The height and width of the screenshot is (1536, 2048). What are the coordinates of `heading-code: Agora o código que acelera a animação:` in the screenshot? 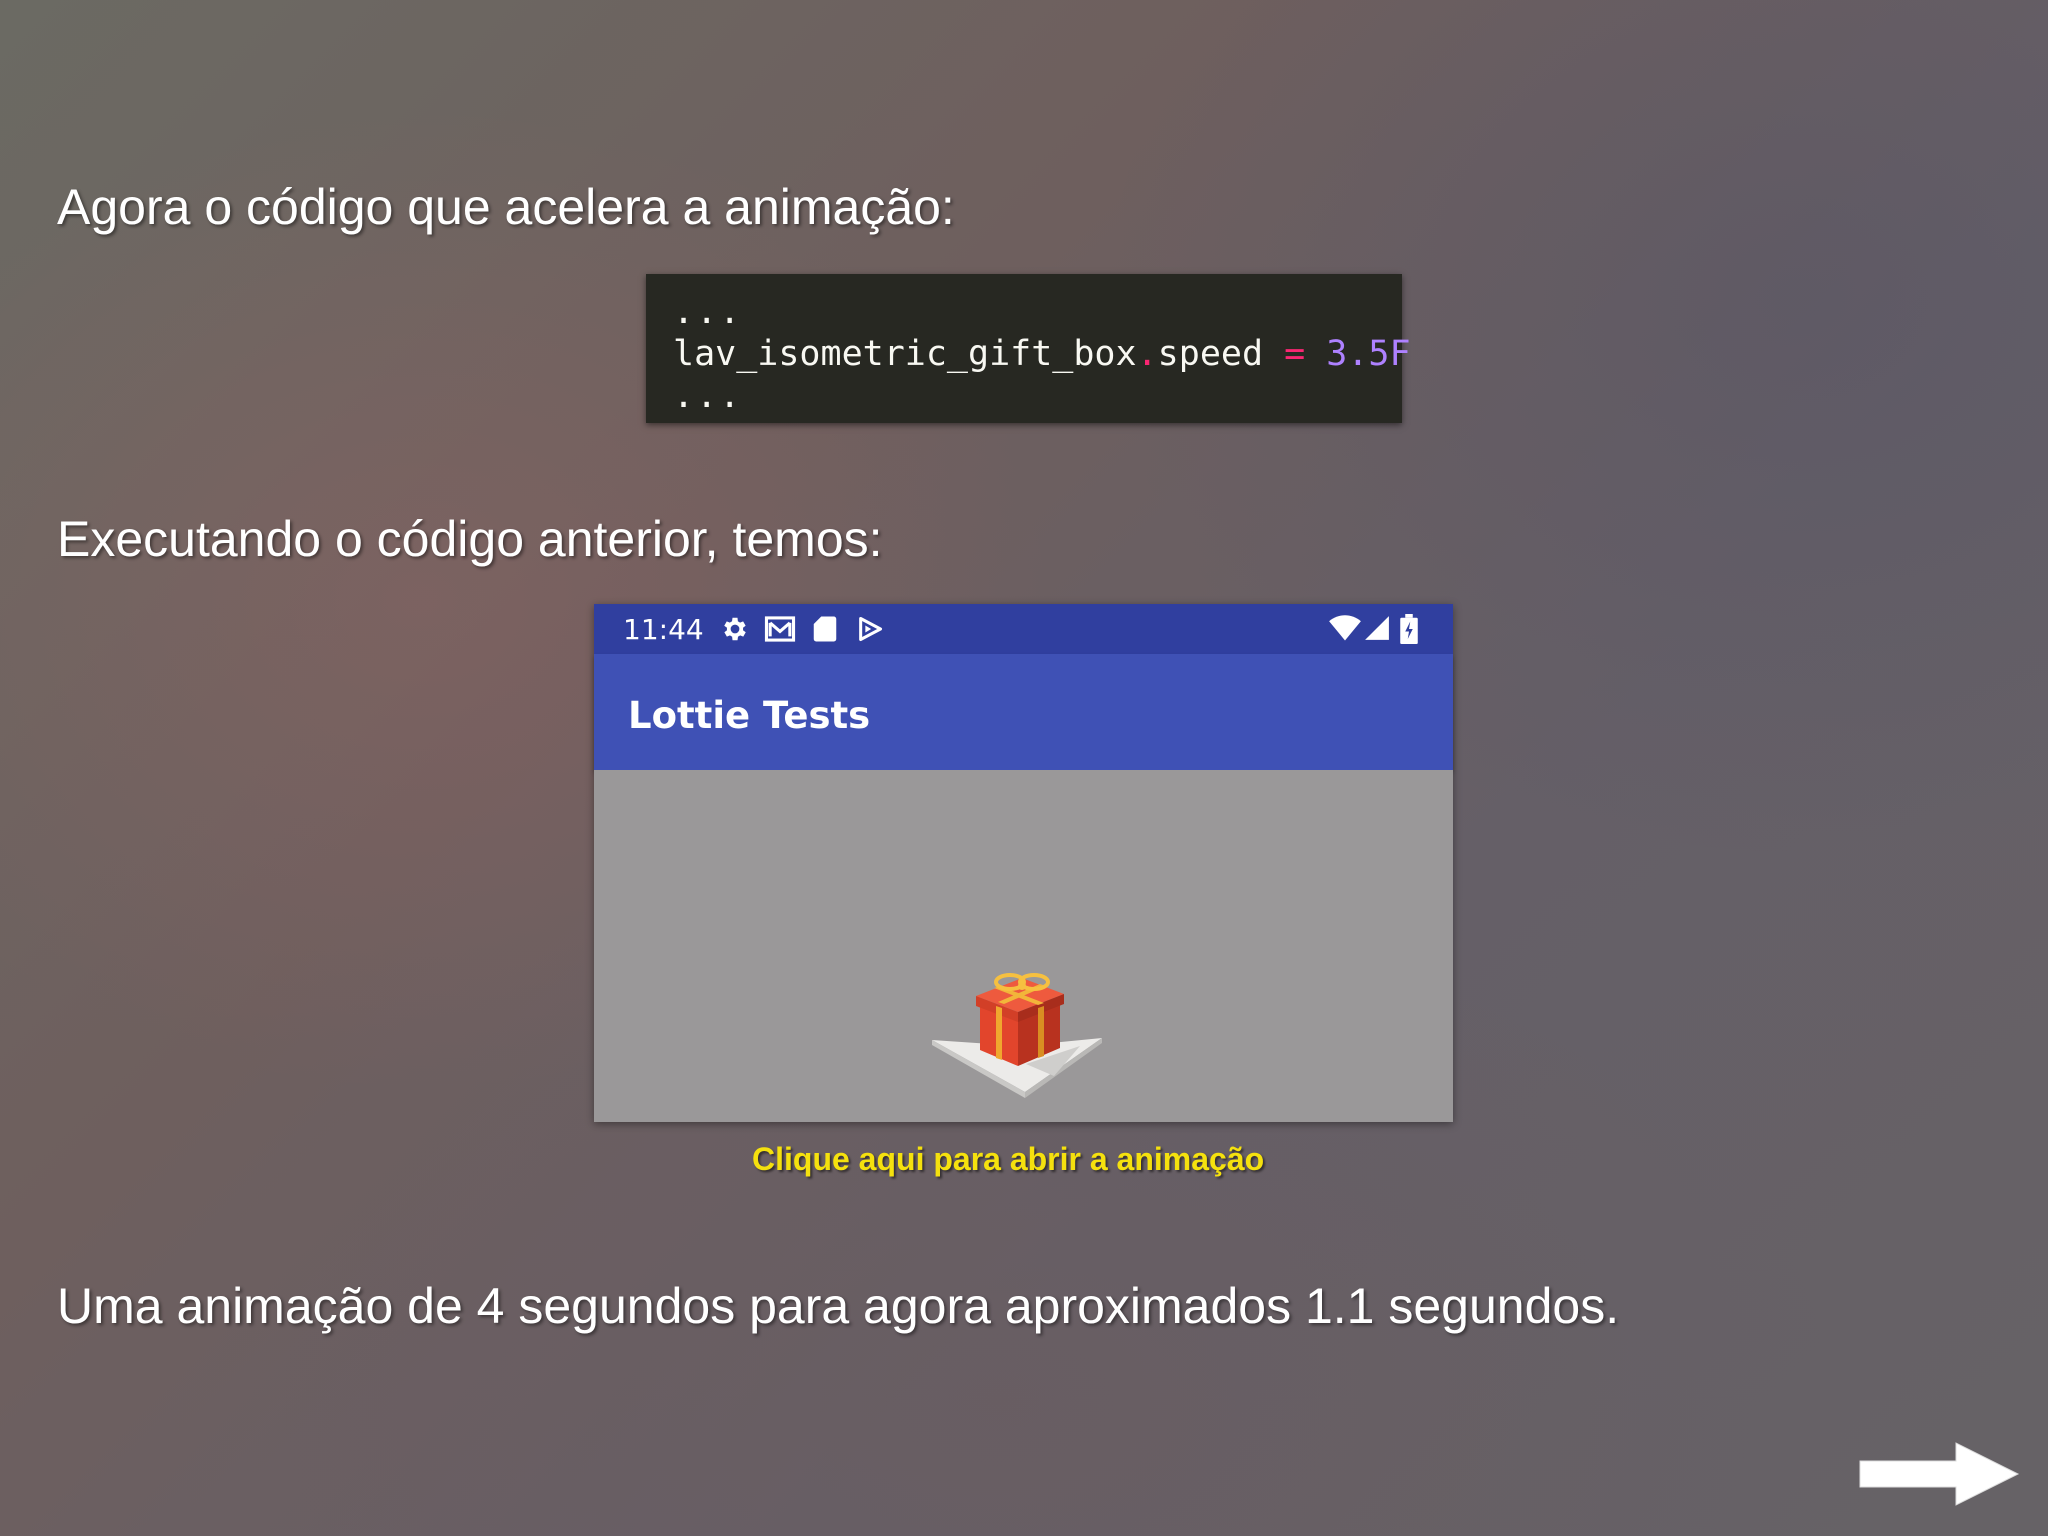 It's located at (506, 207).